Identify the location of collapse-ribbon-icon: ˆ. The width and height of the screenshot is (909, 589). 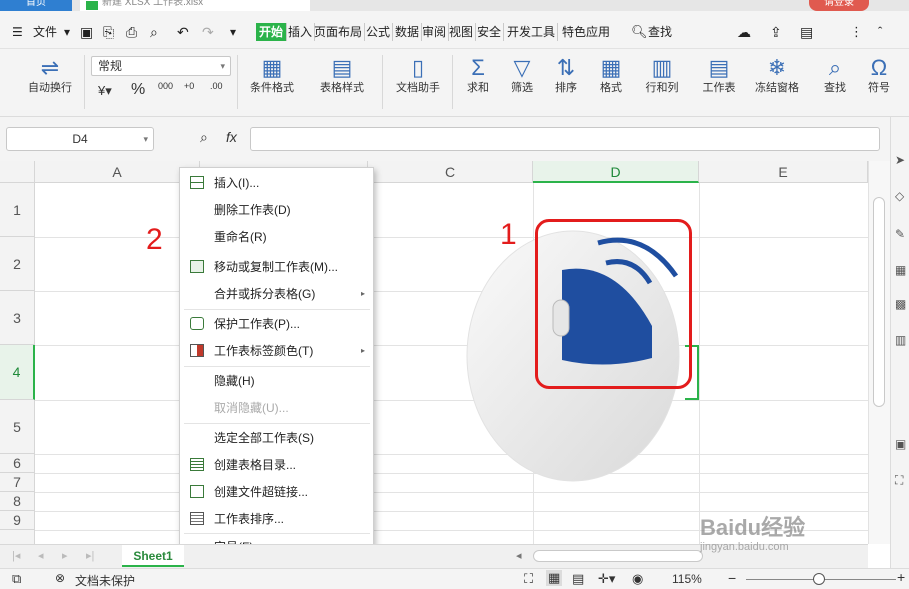
(880, 32).